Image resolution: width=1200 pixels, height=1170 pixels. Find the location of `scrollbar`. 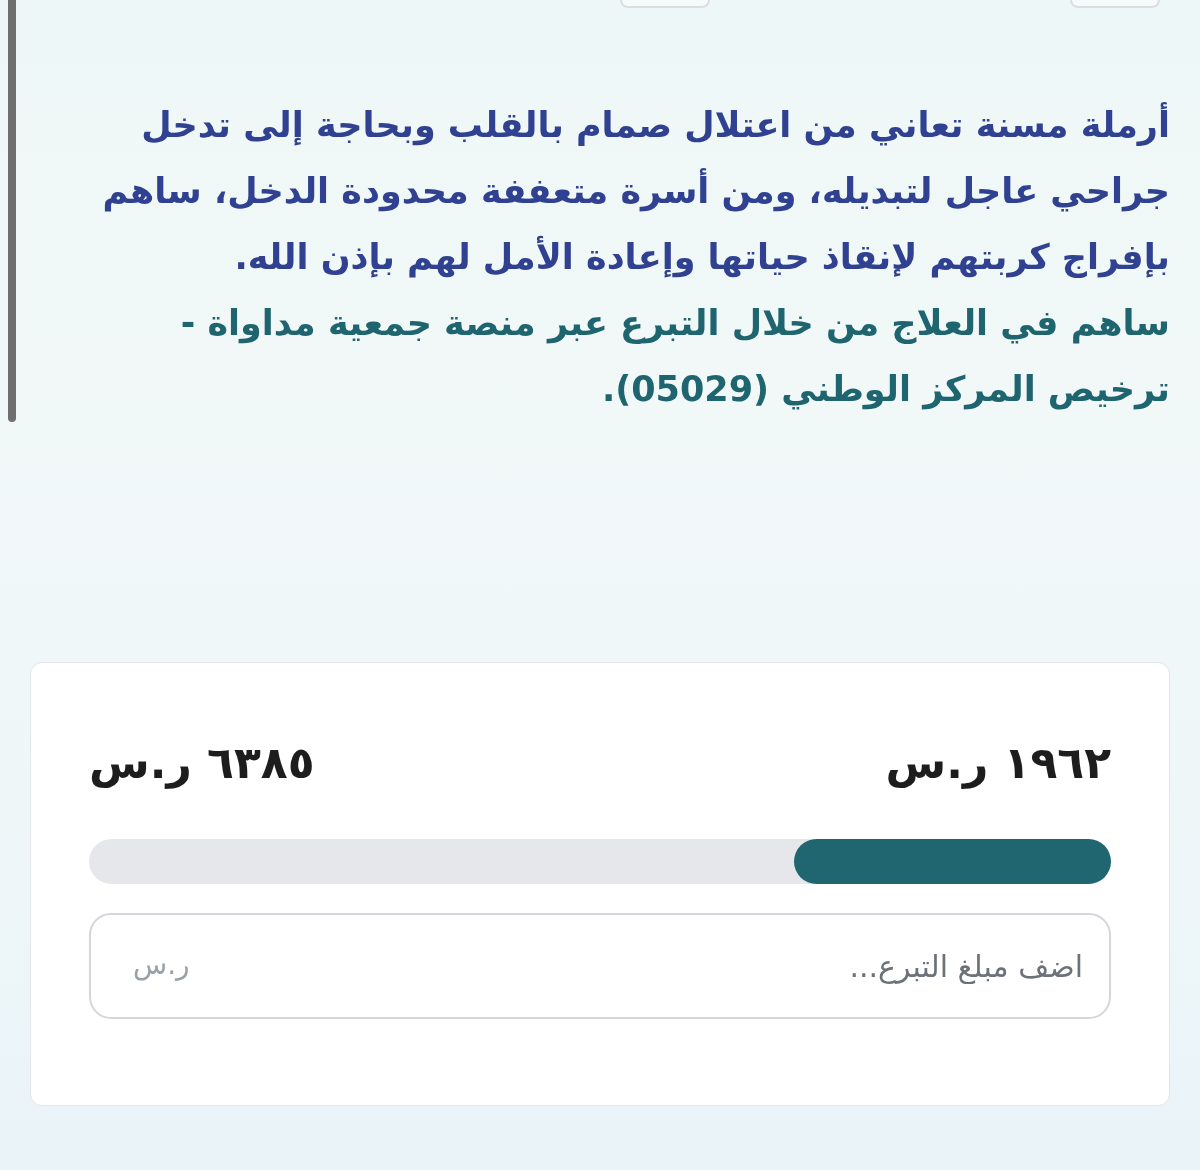

scrollbar is located at coordinates (12, 211).